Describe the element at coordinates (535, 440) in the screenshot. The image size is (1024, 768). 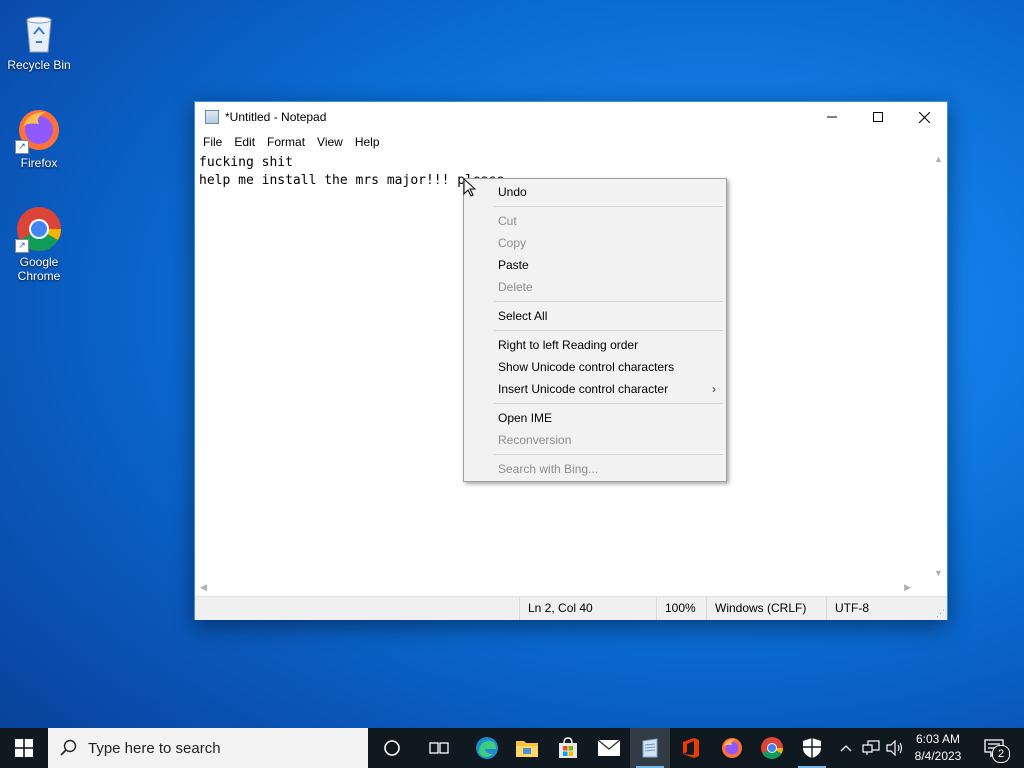
I see `menu-item-reconversion: Reconversion` at that location.